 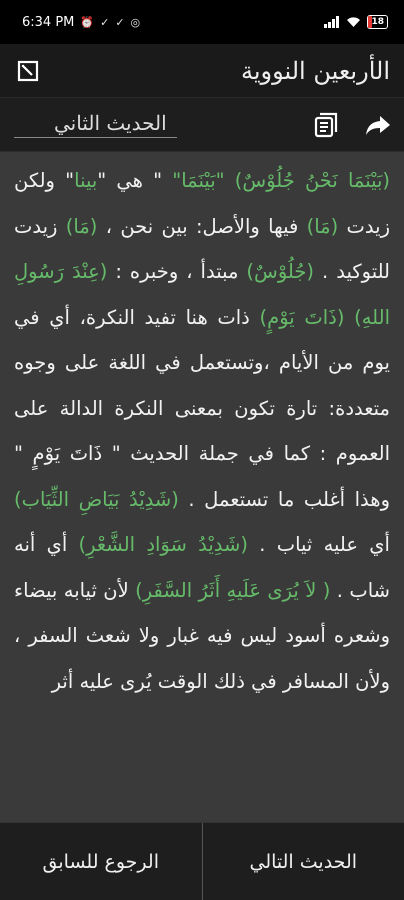 What do you see at coordinates (332, 22) in the screenshot?
I see `signal-icon` at bounding box center [332, 22].